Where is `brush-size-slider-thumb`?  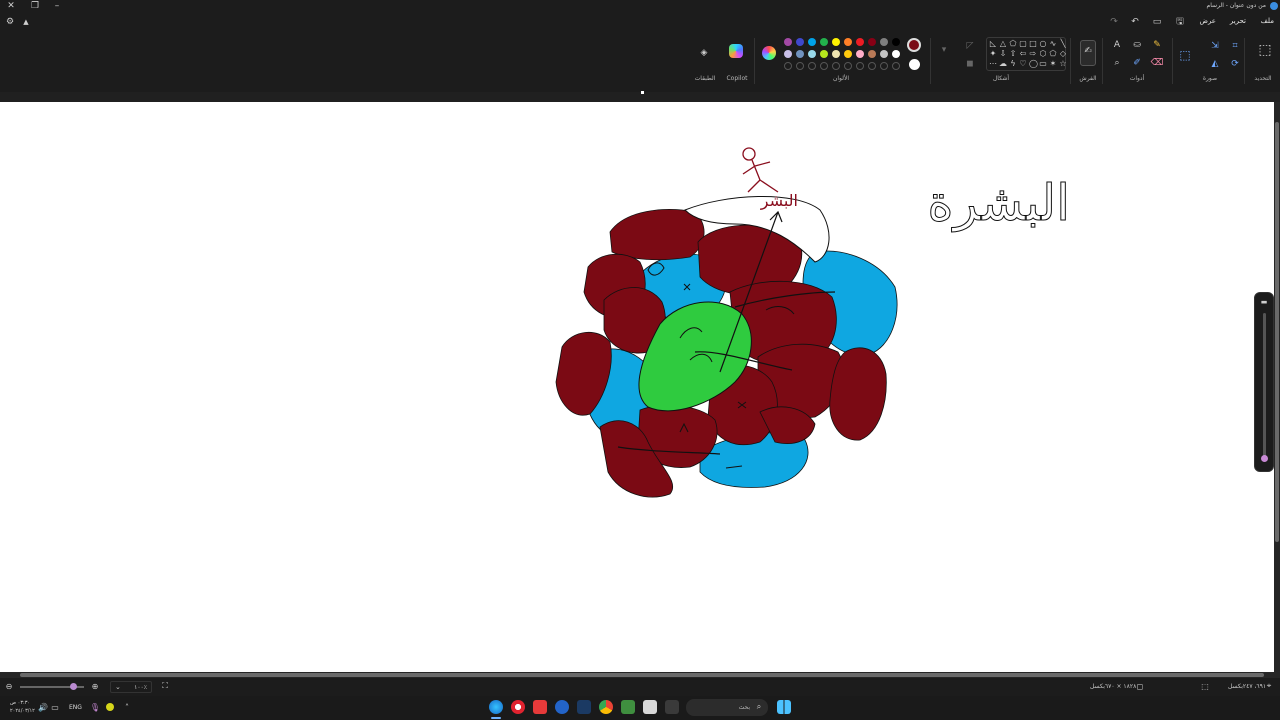 brush-size-slider-thumb is located at coordinates (1264, 458).